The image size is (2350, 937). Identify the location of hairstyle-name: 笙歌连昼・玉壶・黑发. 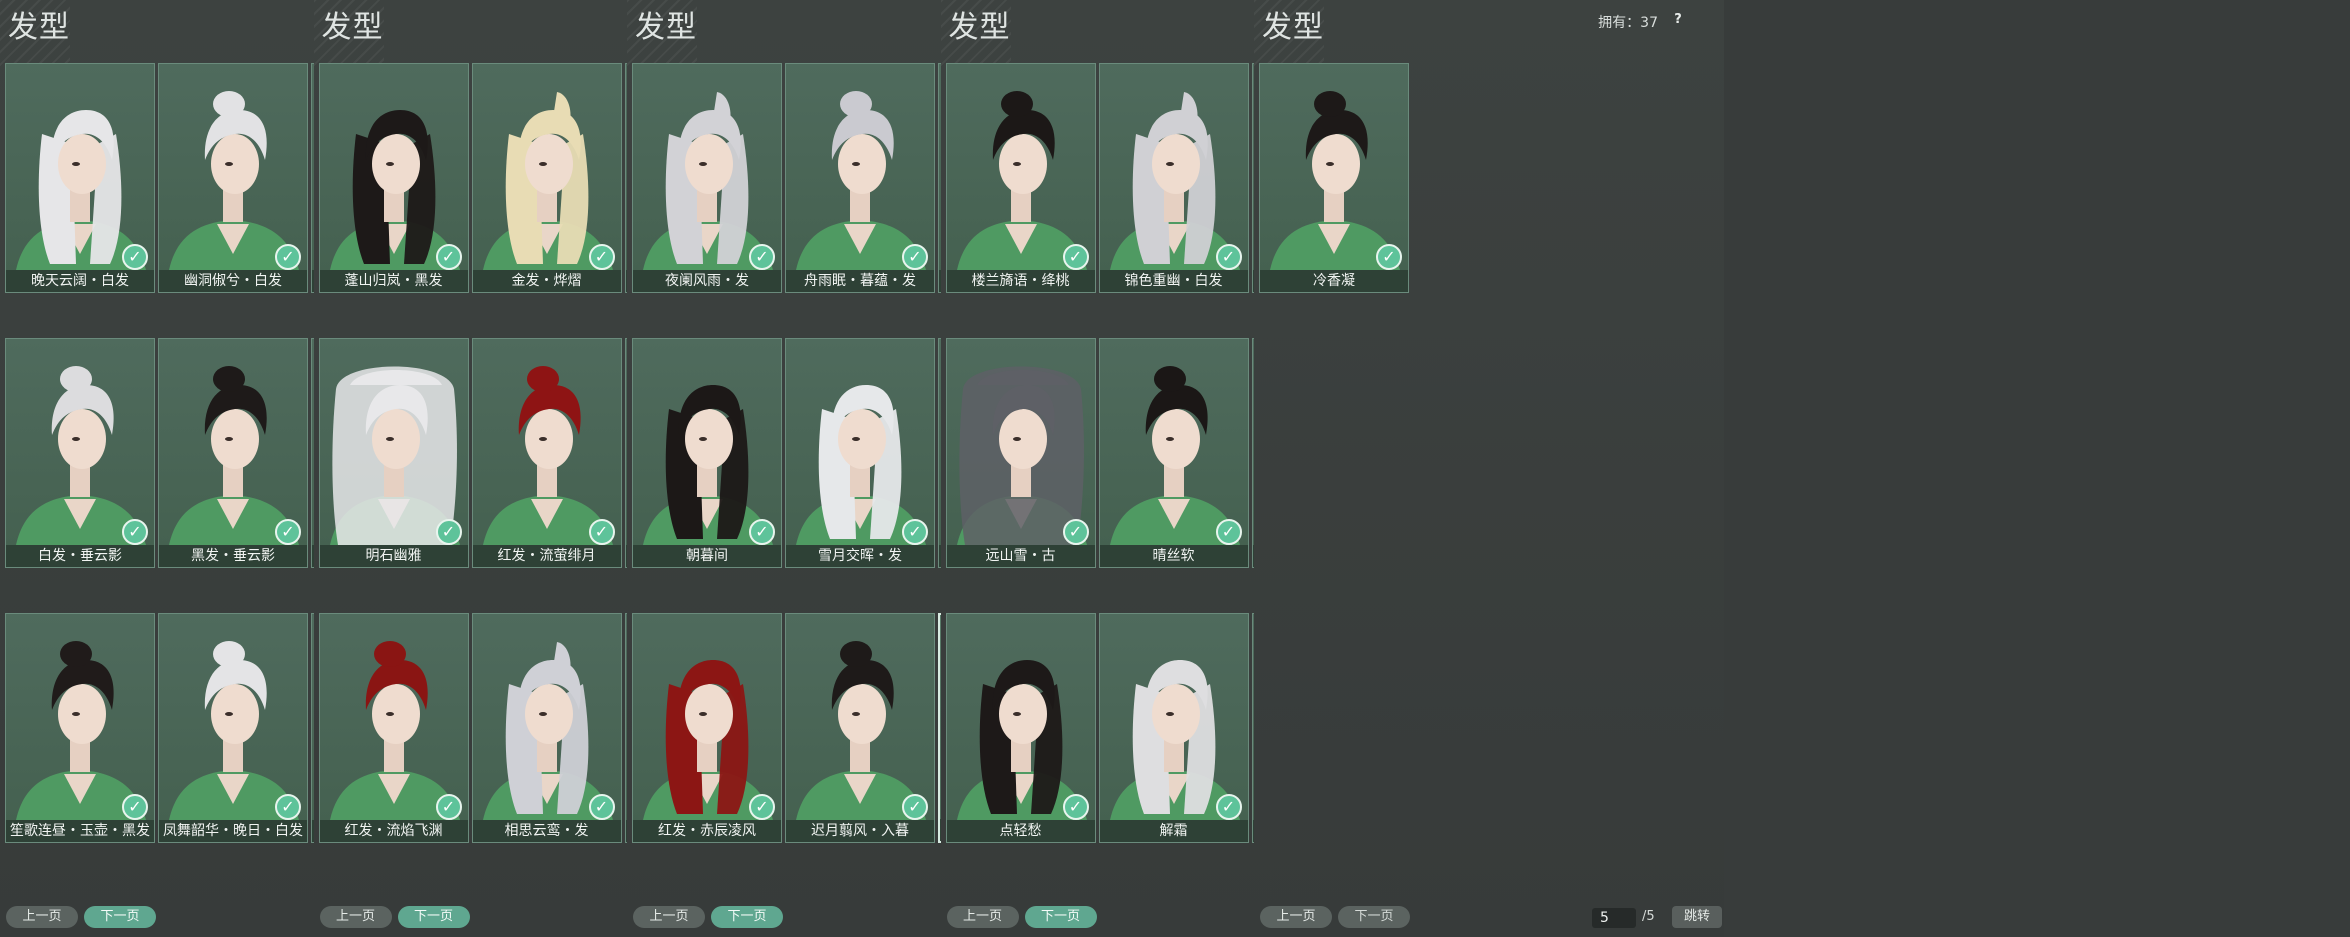
(80, 831).